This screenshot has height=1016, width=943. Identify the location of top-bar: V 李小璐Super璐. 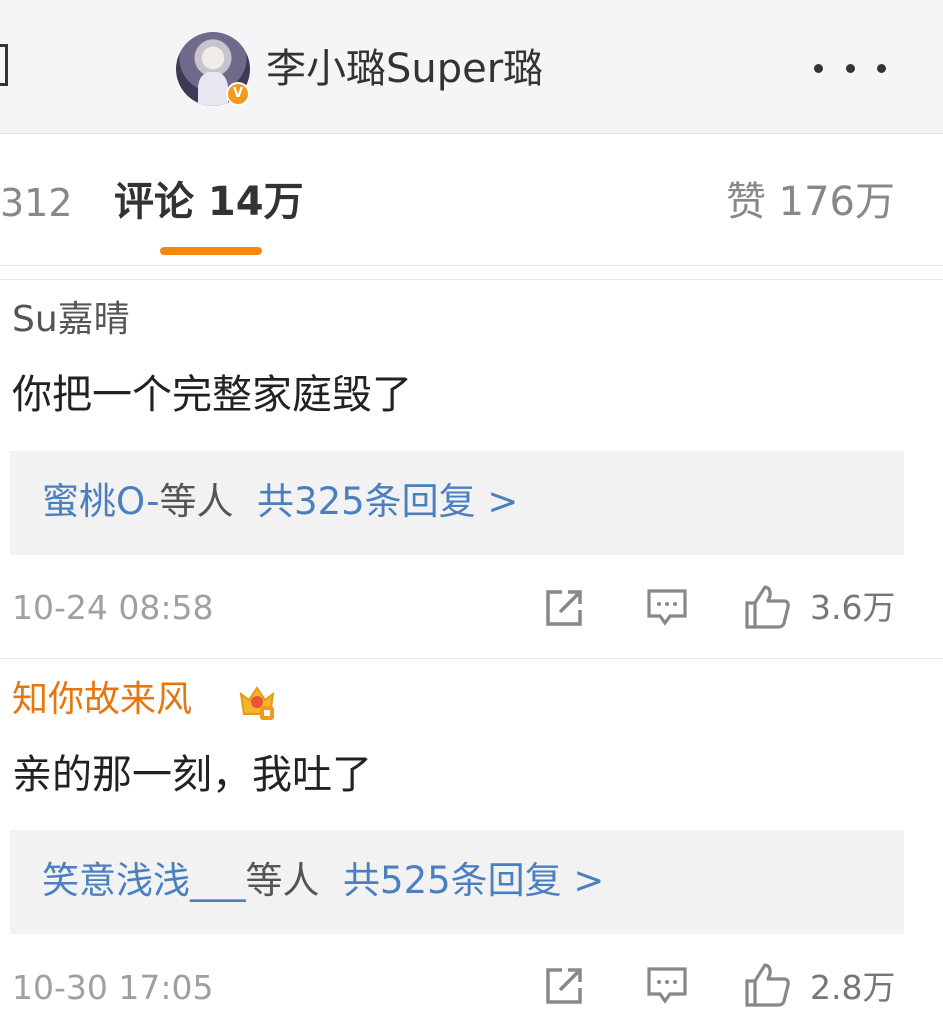
(471, 67).